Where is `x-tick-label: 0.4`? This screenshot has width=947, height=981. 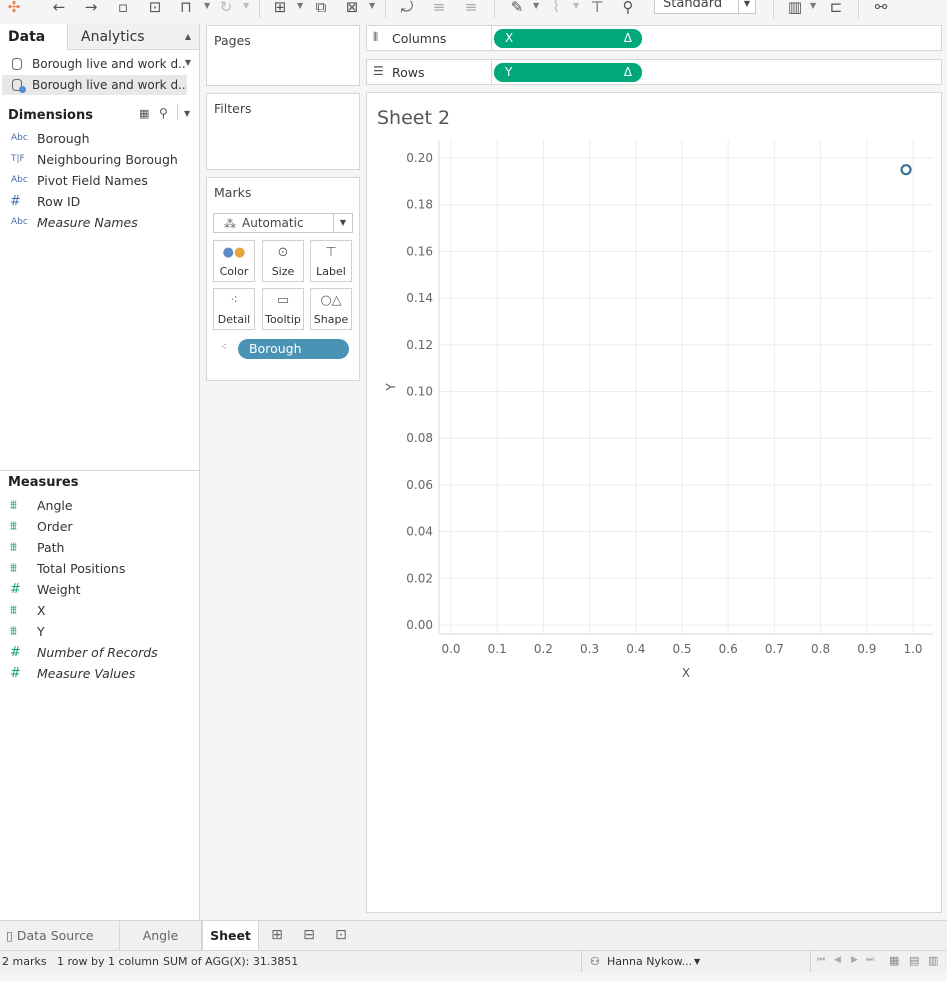
x-tick-label: 0.4 is located at coordinates (635, 649).